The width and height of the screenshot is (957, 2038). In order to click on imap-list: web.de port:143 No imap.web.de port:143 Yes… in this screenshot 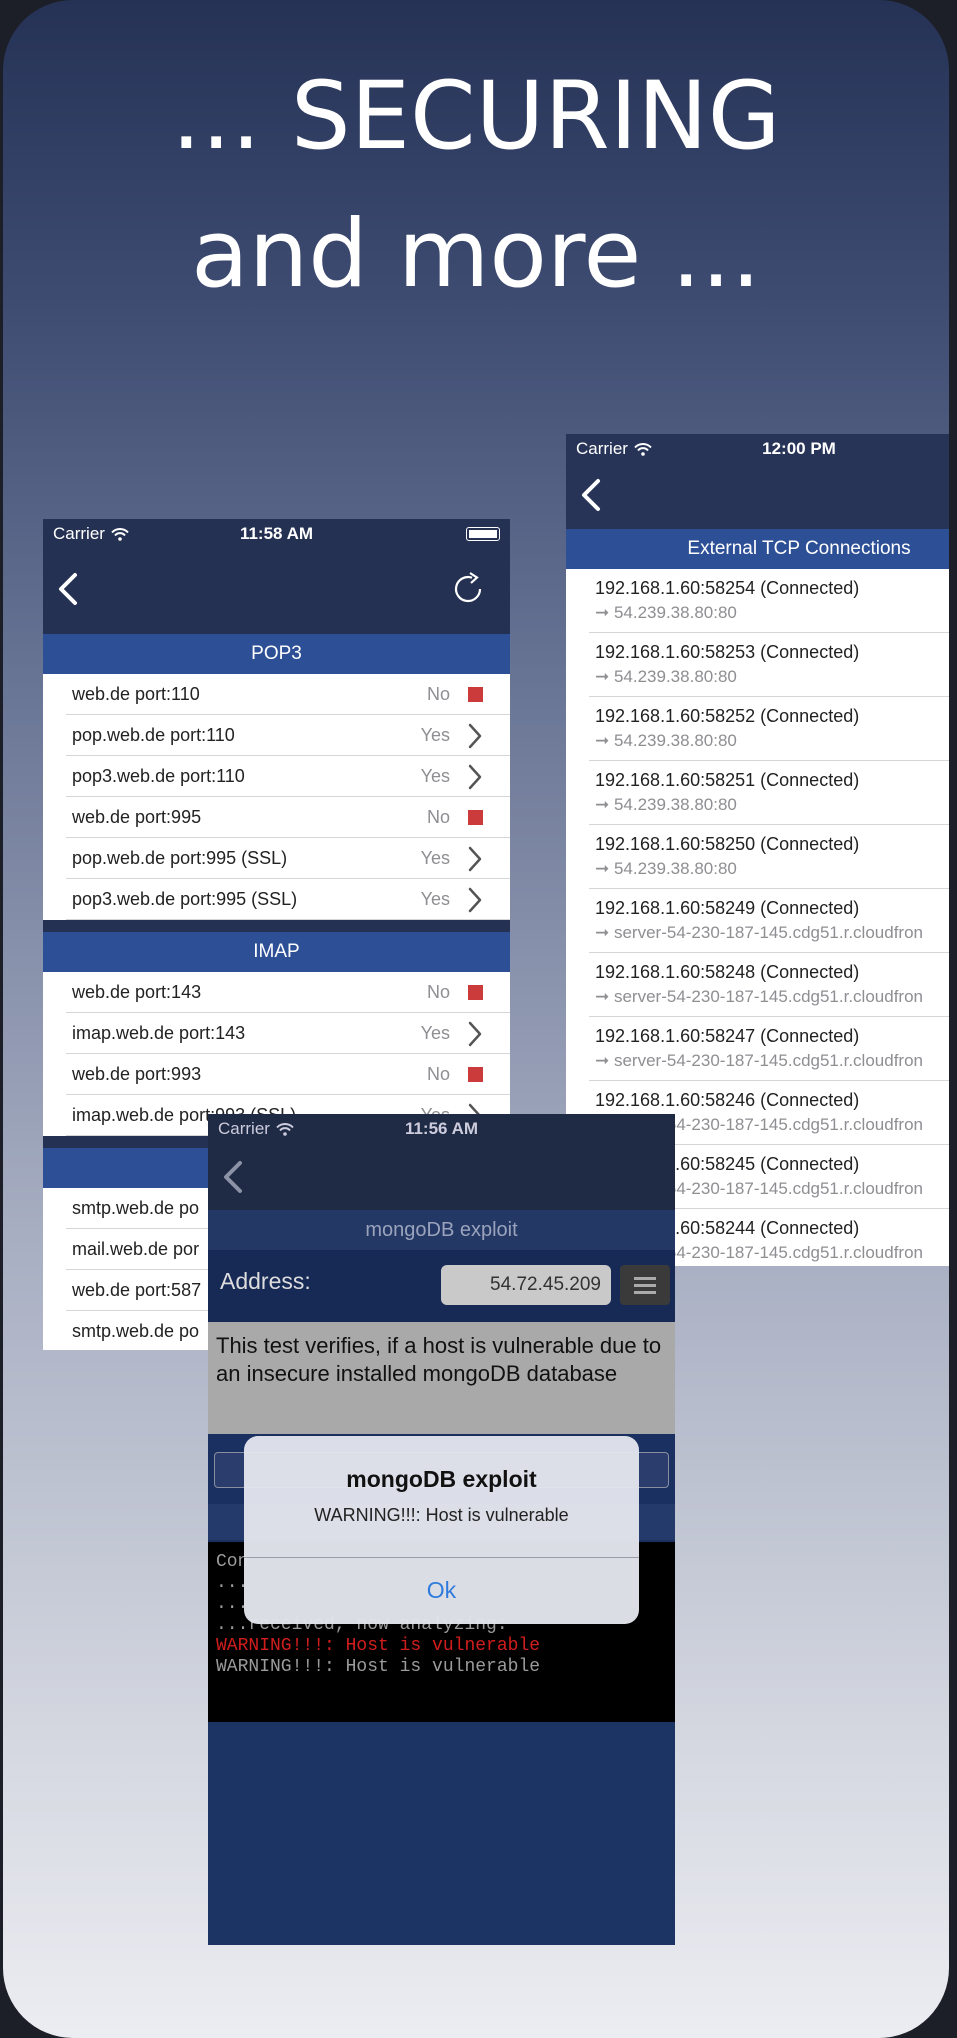, I will do `click(276, 1054)`.